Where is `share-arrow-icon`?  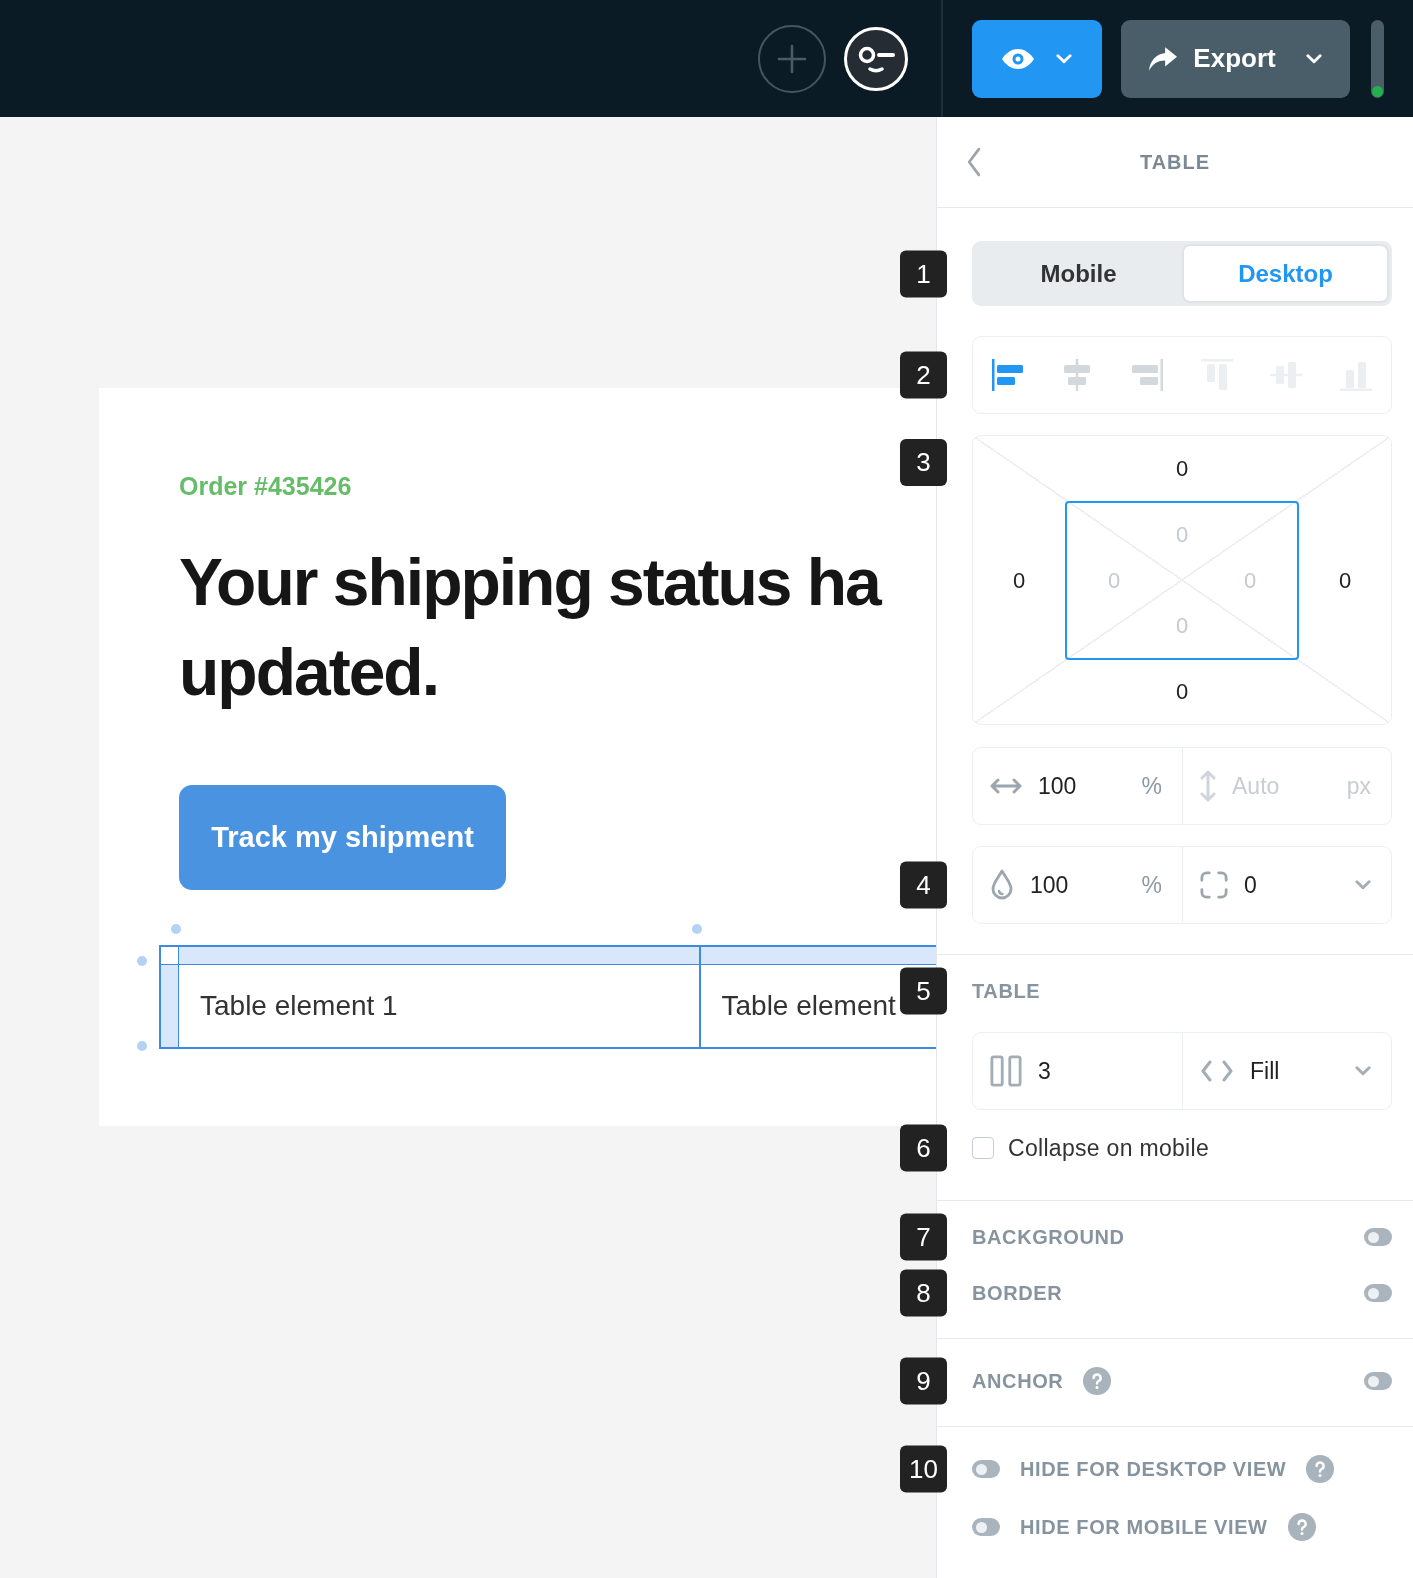 share-arrow-icon is located at coordinates (1163, 58).